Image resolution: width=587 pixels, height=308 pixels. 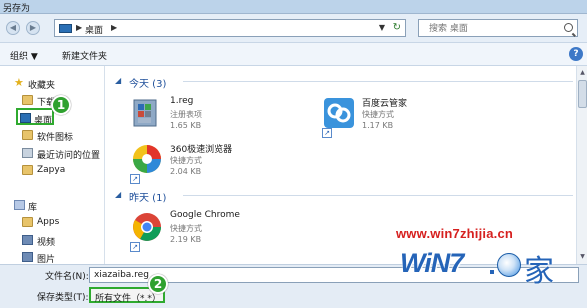 I want to click on group-label: 昨天 (1), so click(x=148, y=198).